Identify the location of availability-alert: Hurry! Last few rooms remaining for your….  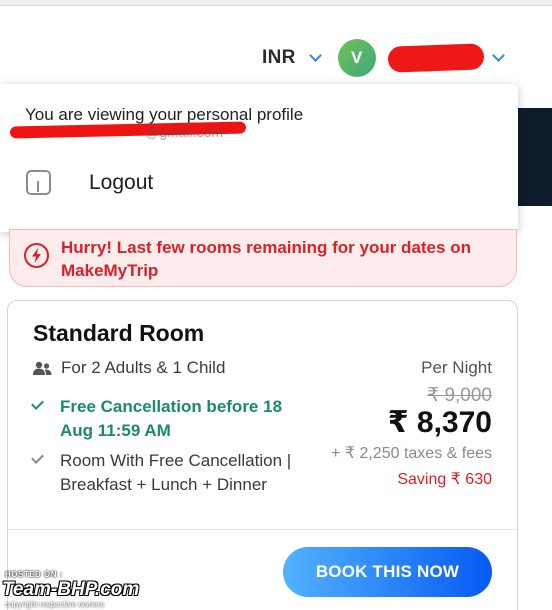
(263, 258).